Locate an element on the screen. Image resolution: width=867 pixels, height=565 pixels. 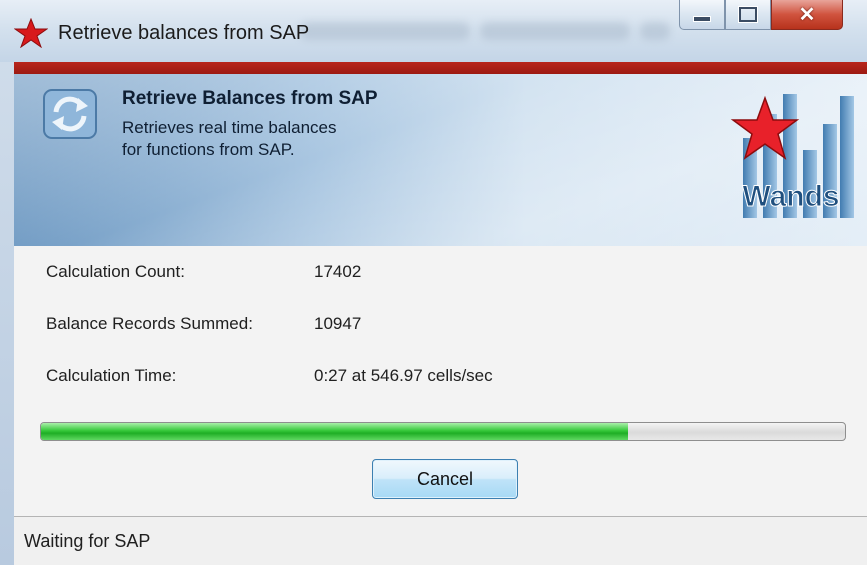
status-text: Waiting for SAP is located at coordinates (87, 541).